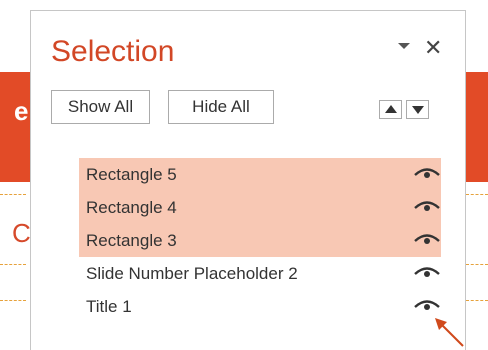 The height and width of the screenshot is (350, 488). I want to click on bring-forward-button, so click(390, 109).